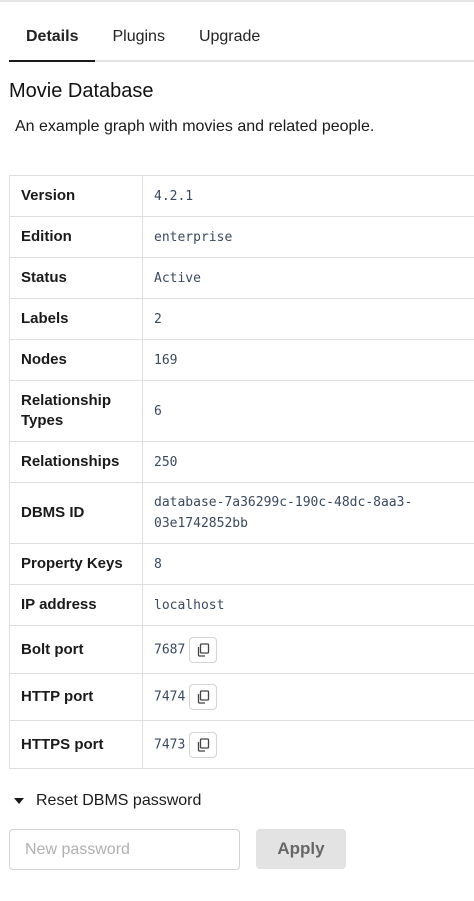 This screenshot has width=474, height=901. Describe the element at coordinates (76, 278) in the screenshot. I see `detail-key: Status` at that location.